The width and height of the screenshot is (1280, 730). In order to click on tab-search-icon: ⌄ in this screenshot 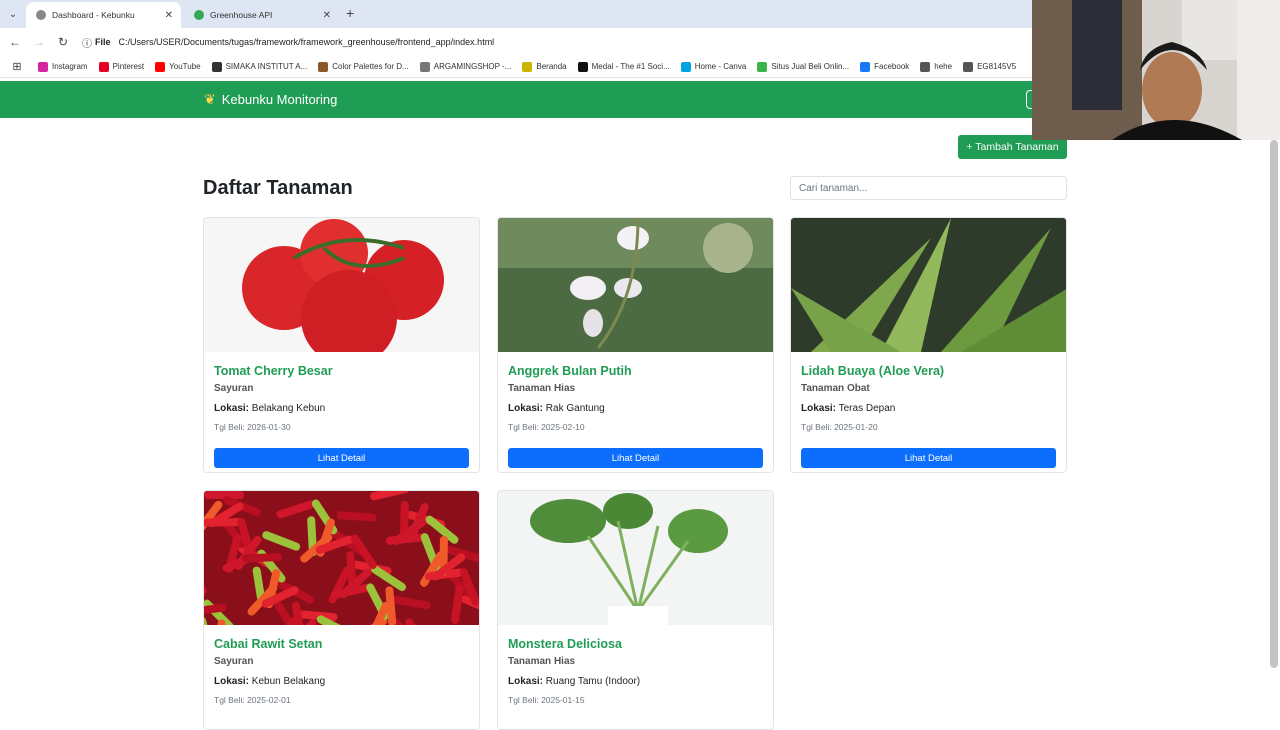, I will do `click(13, 14)`.